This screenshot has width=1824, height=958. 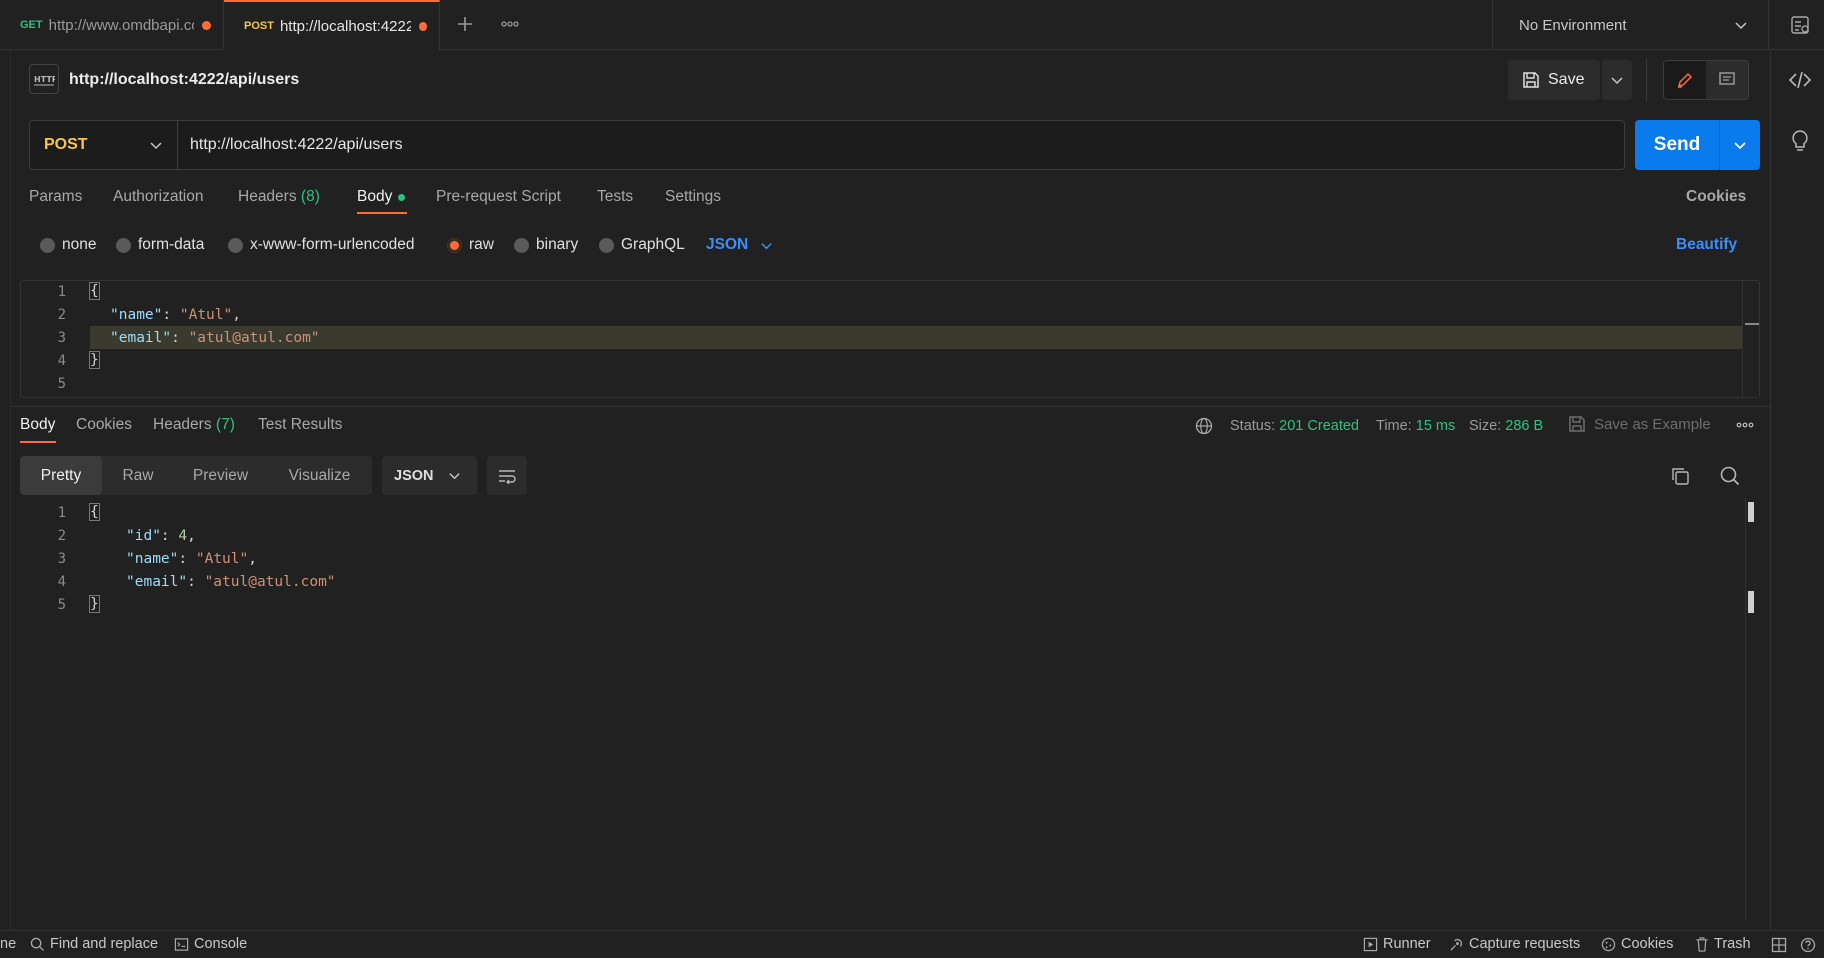 I want to click on radio-raw: raw, so click(x=470, y=245).